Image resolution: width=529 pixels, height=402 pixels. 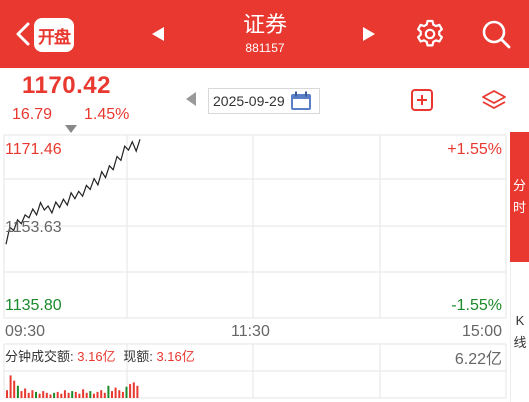 I want to click on price-change: 16.79, so click(x=32, y=114).